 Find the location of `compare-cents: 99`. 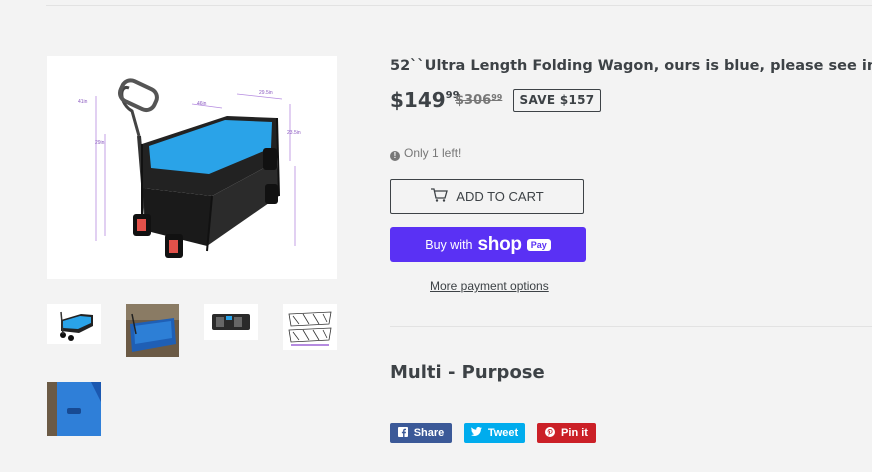

compare-cents: 99 is located at coordinates (497, 97).